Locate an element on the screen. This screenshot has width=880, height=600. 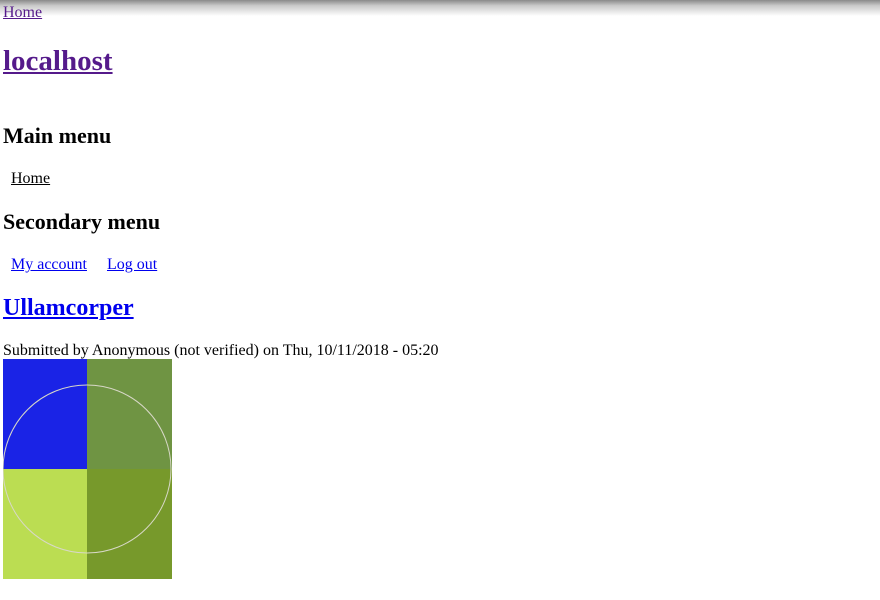
main-menu: Home is located at coordinates (40, 179).